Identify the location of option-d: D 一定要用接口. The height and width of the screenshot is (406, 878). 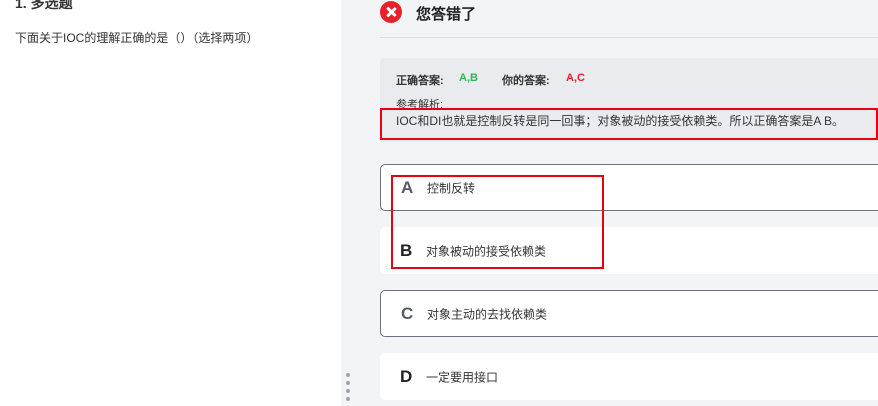
(629, 376).